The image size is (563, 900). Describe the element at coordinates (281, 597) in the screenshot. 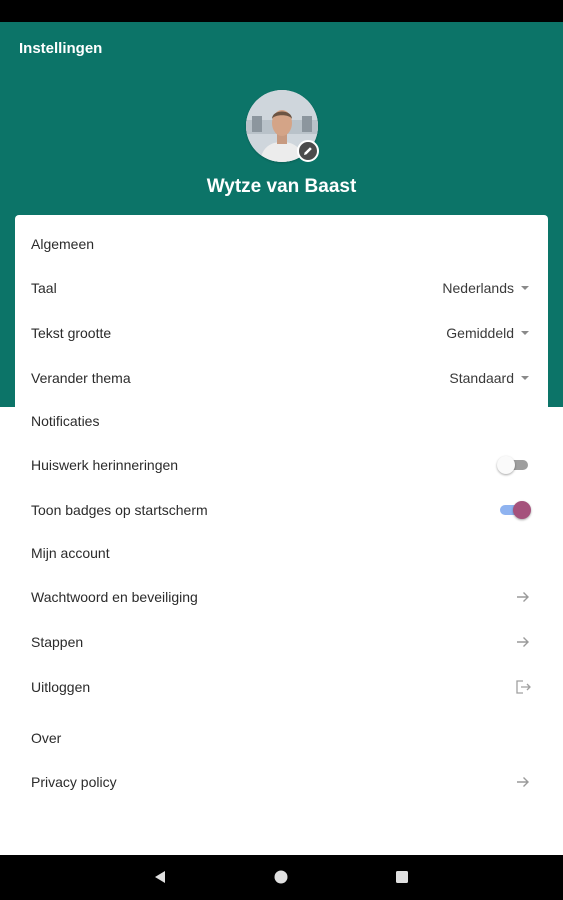

I see `password-security-item: Wachtwoord en beveiliging` at that location.